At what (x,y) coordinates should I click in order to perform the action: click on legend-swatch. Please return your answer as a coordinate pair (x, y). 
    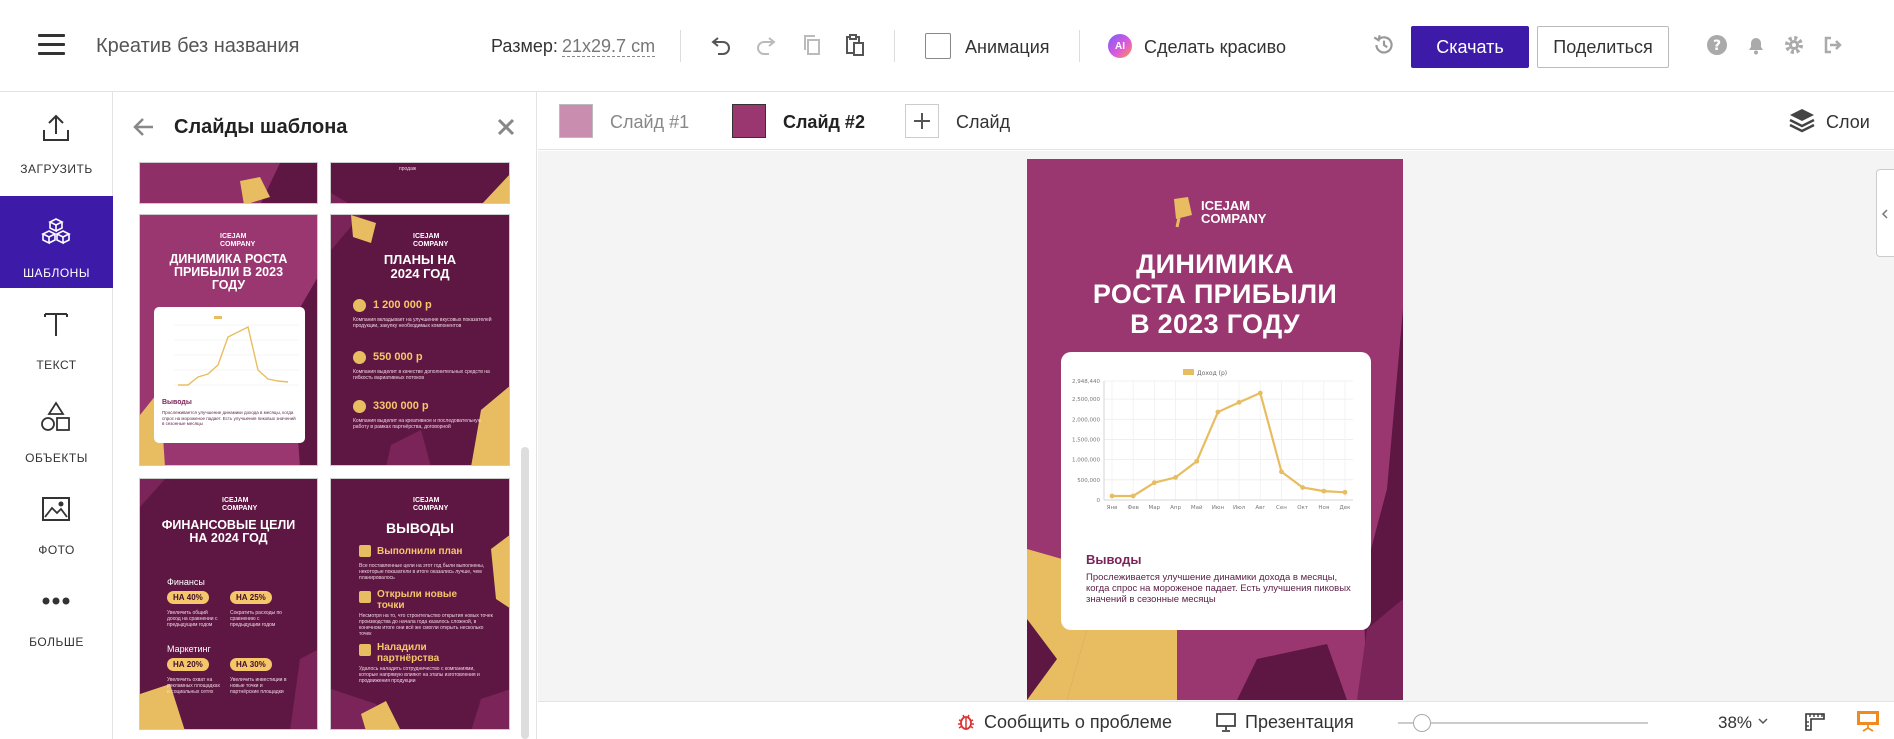
    Looking at the image, I should click on (1188, 372).